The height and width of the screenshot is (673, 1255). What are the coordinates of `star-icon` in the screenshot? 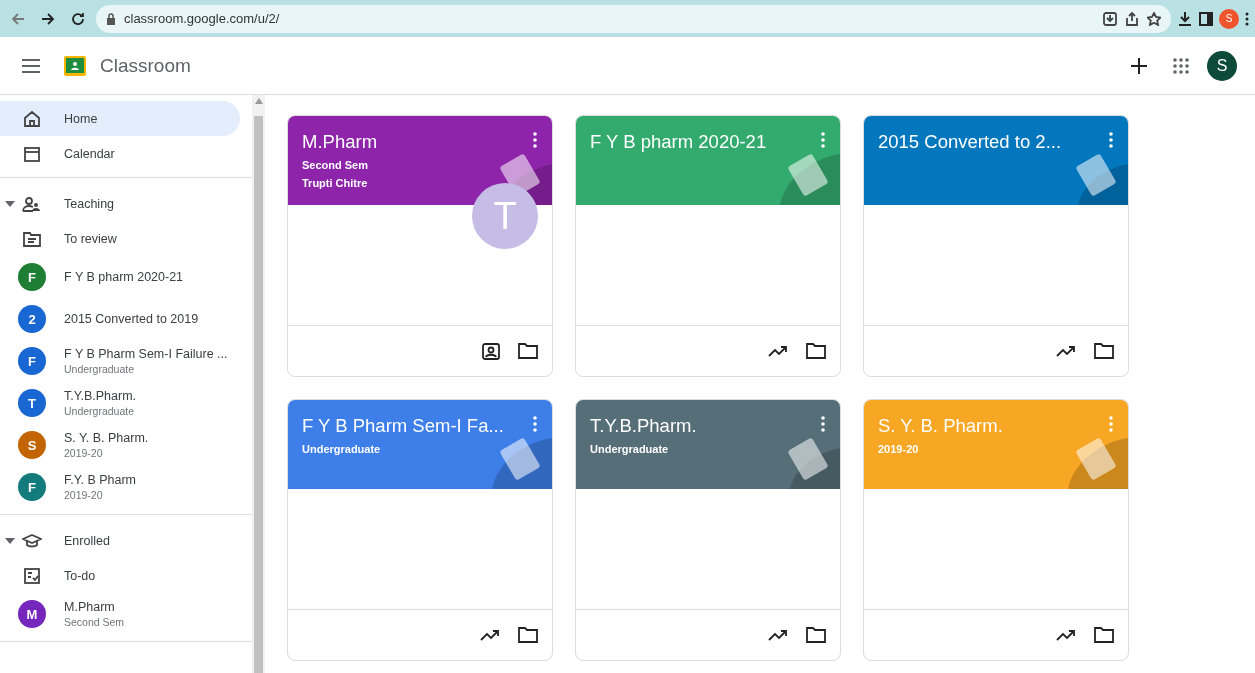 It's located at (1154, 18).